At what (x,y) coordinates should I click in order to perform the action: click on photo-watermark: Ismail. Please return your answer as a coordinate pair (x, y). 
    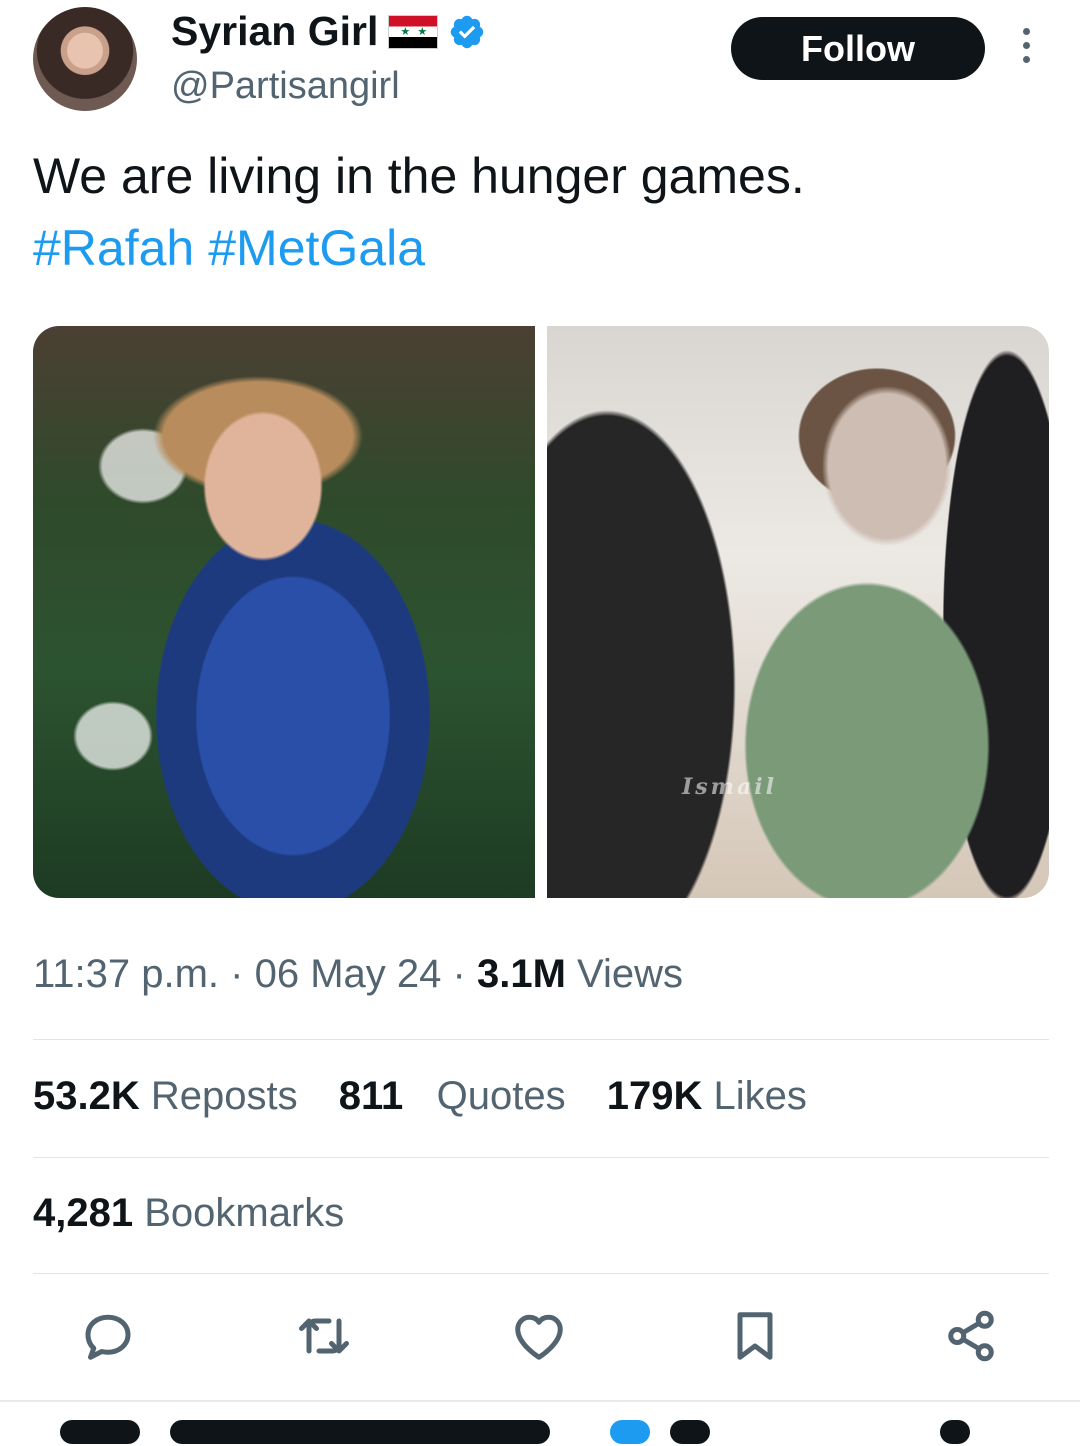
    Looking at the image, I should click on (729, 787).